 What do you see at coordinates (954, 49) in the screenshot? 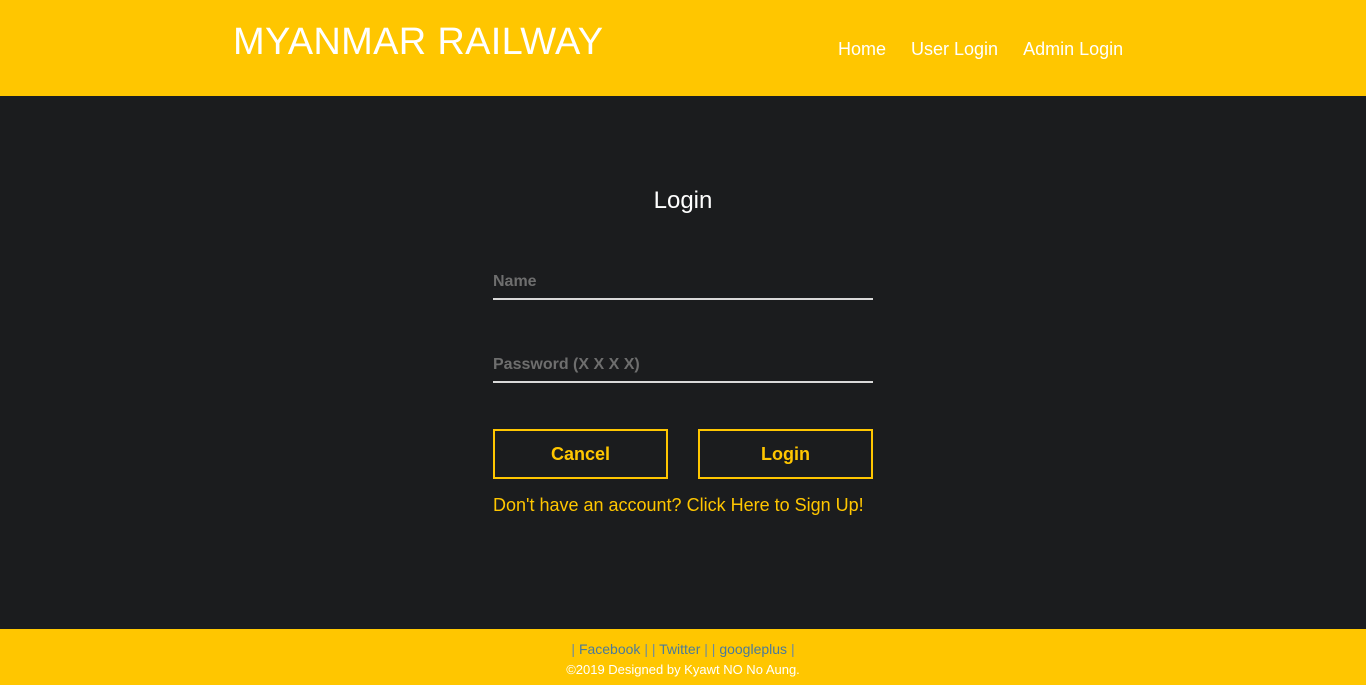
I see `nav-user-login-link: User Login` at bounding box center [954, 49].